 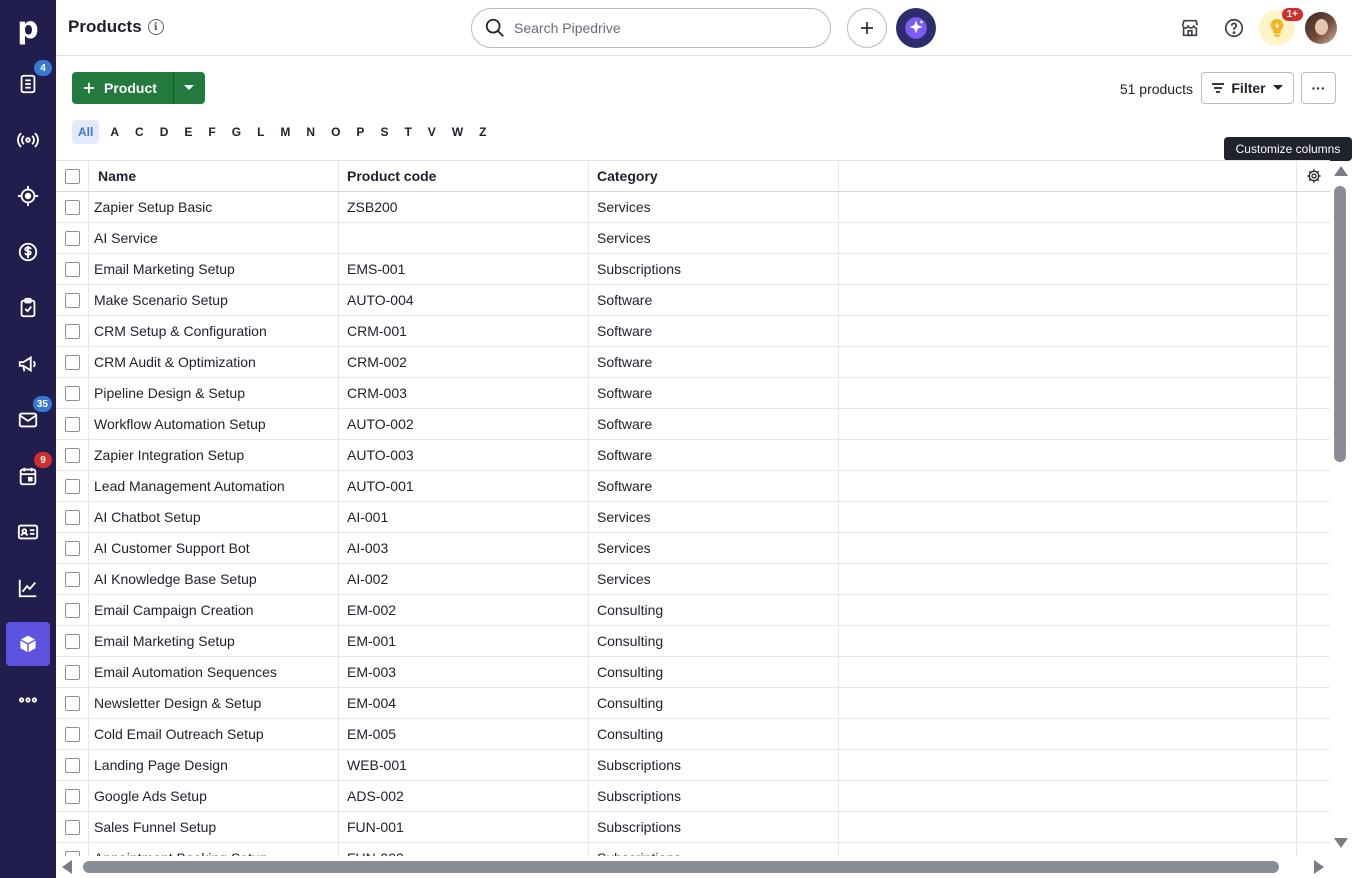 What do you see at coordinates (214, 269) in the screenshot?
I see `product-name-cell: Email Marketing Setup` at bounding box center [214, 269].